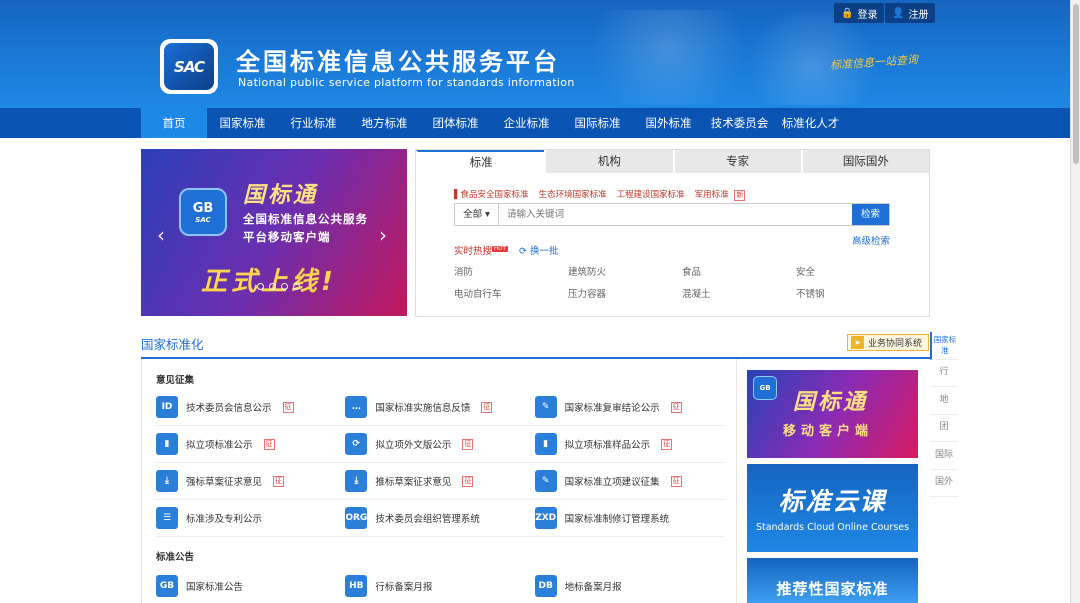 This screenshot has width=1080, height=603. What do you see at coordinates (832, 580) in the screenshot?
I see `promo-recommended-standards: 推荐性国家标准` at bounding box center [832, 580].